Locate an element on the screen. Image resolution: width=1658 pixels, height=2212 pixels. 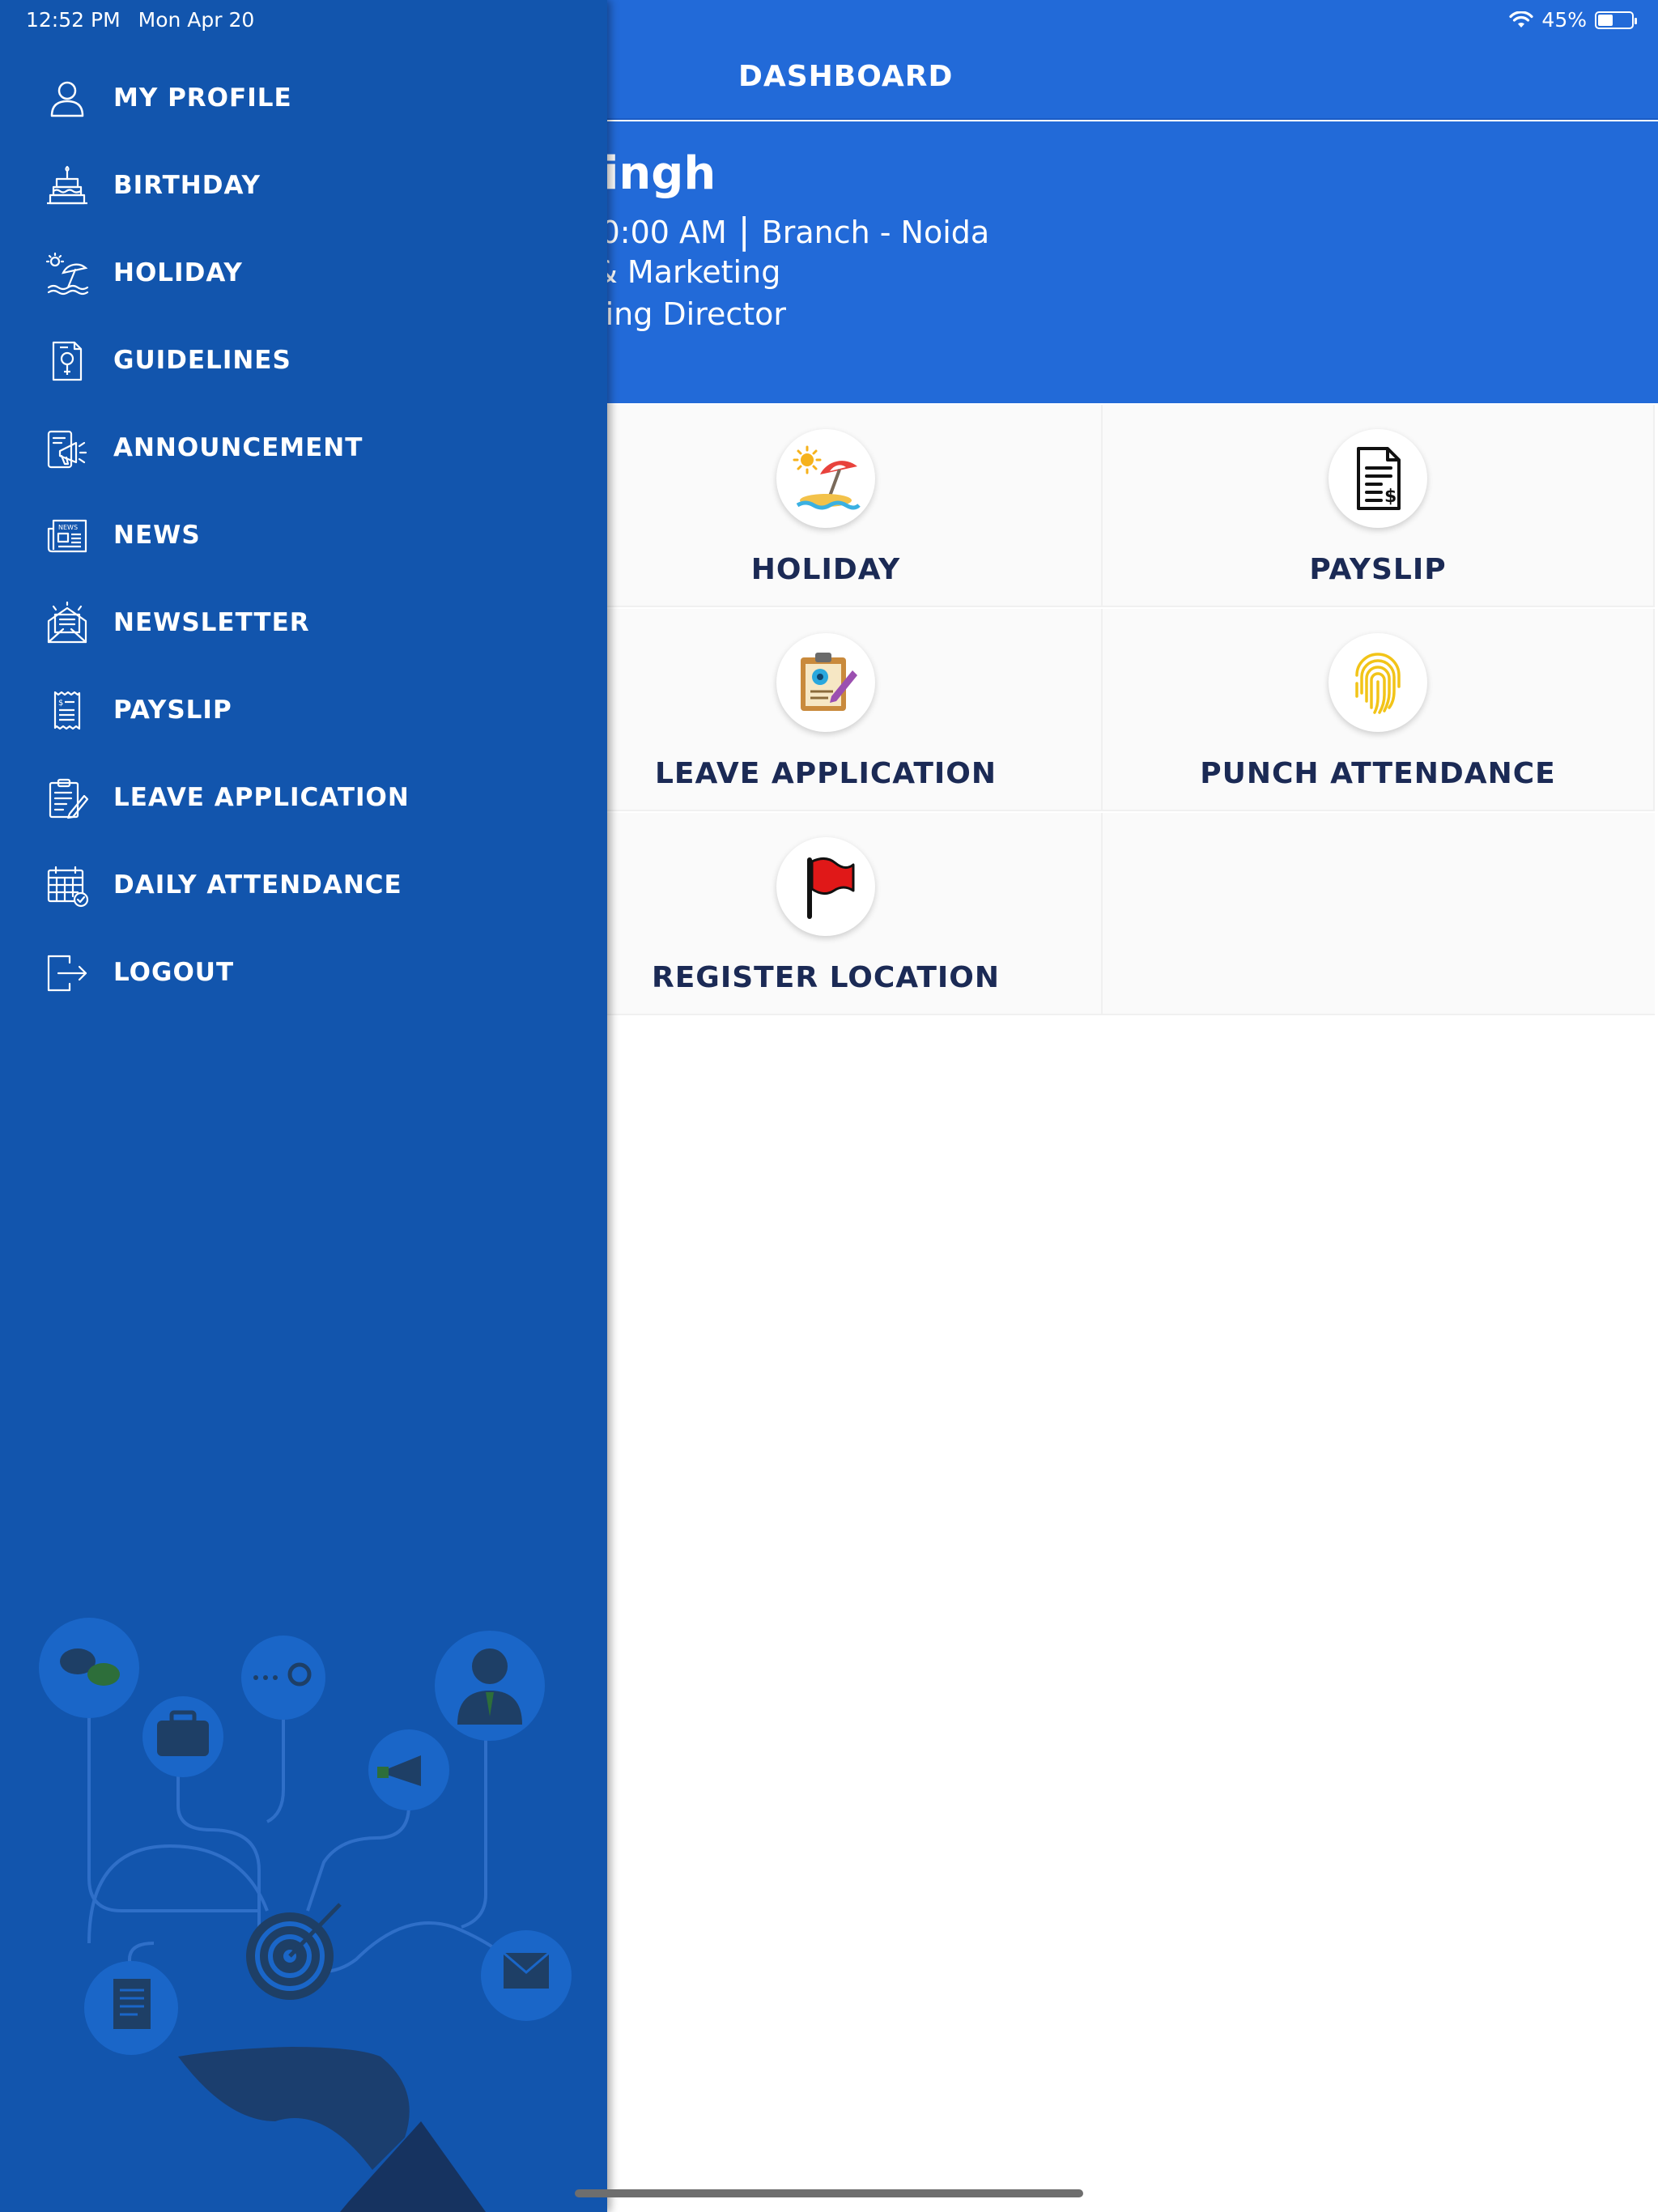
page-title: DASHBOARD is located at coordinates (846, 76).